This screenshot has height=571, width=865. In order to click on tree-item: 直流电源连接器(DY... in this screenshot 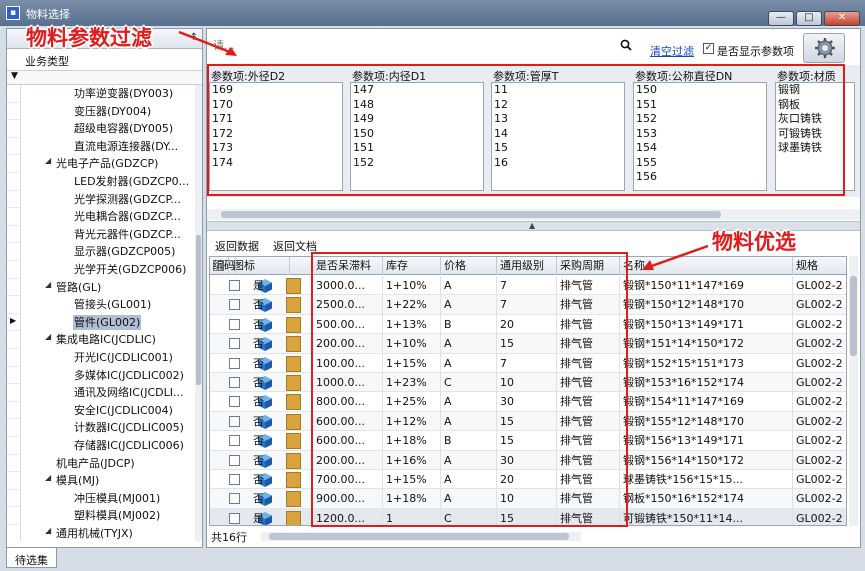, I will do `click(100, 146)`.